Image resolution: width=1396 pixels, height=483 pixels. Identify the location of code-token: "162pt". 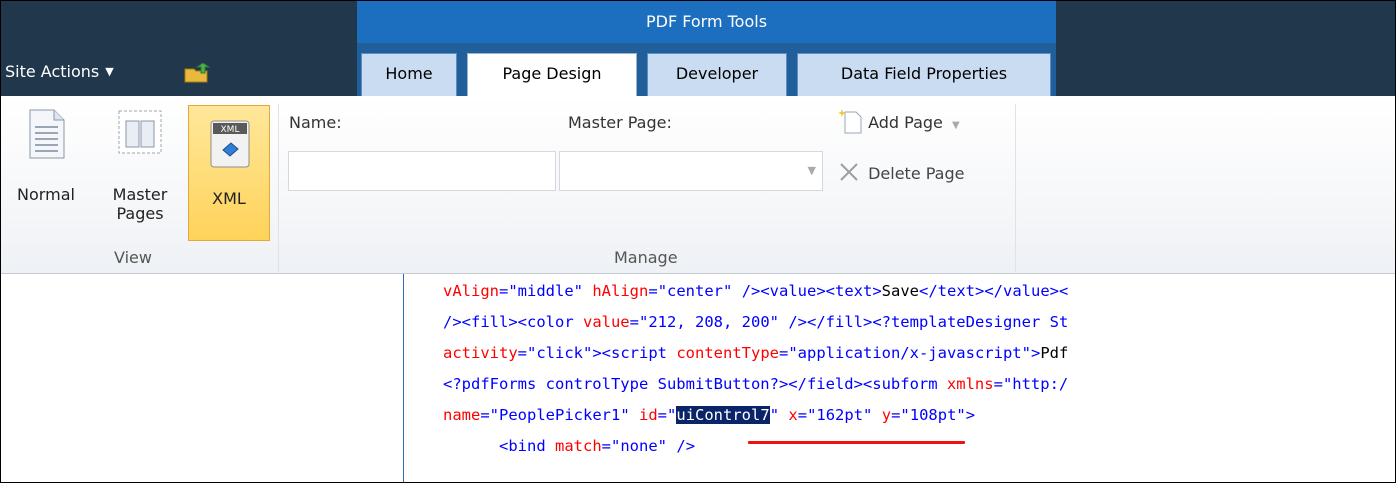
(840, 415).